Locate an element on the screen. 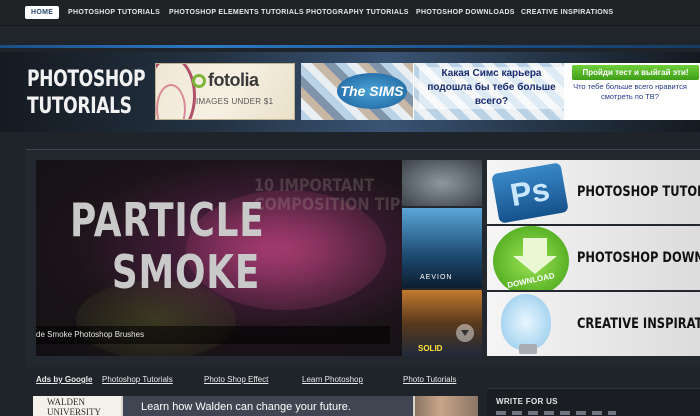 This screenshot has height=416, width=700. ghost-line-2: COMPOSITION TIPS is located at coordinates (328, 205).